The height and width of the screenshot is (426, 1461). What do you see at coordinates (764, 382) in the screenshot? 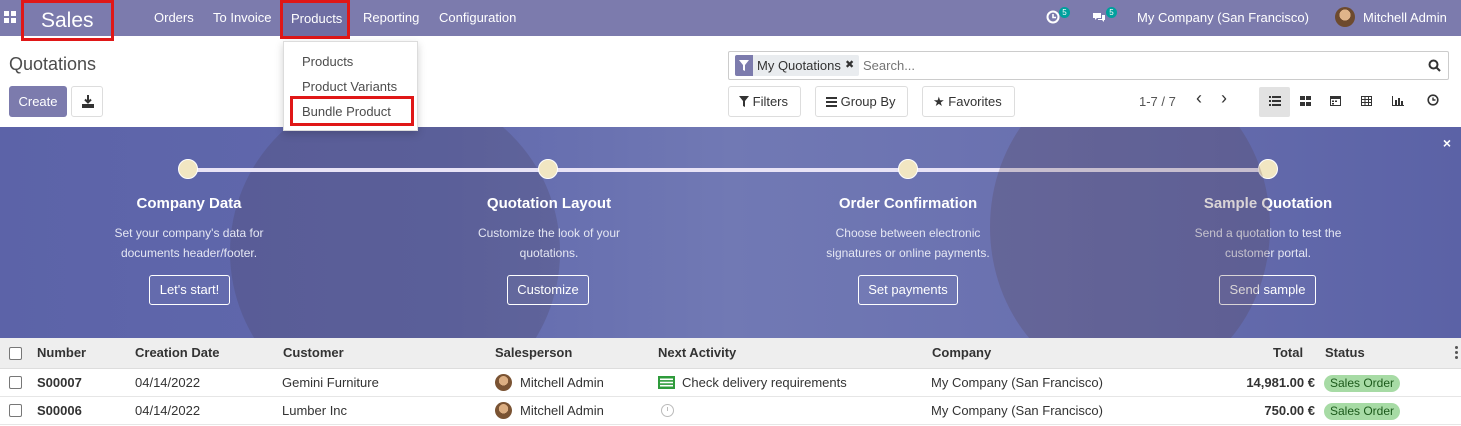
I see `next-activity: Check delivery requirements` at bounding box center [764, 382].